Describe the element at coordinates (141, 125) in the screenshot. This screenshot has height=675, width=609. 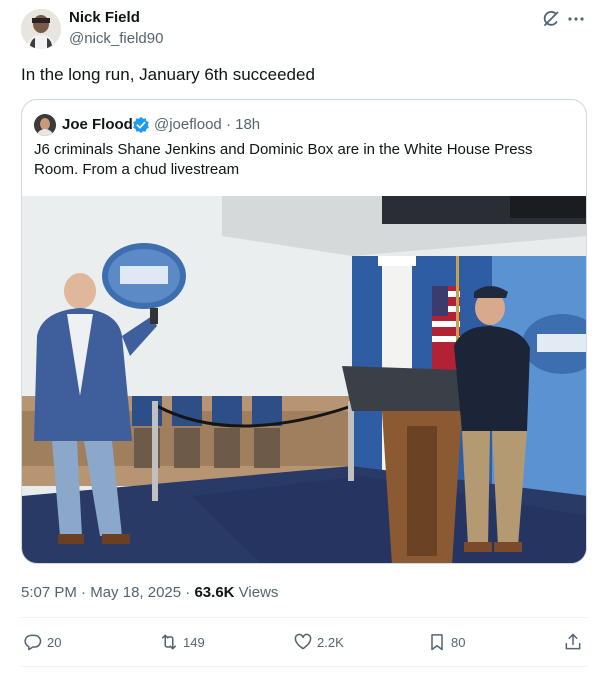
I see `verified-badge-icon` at that location.